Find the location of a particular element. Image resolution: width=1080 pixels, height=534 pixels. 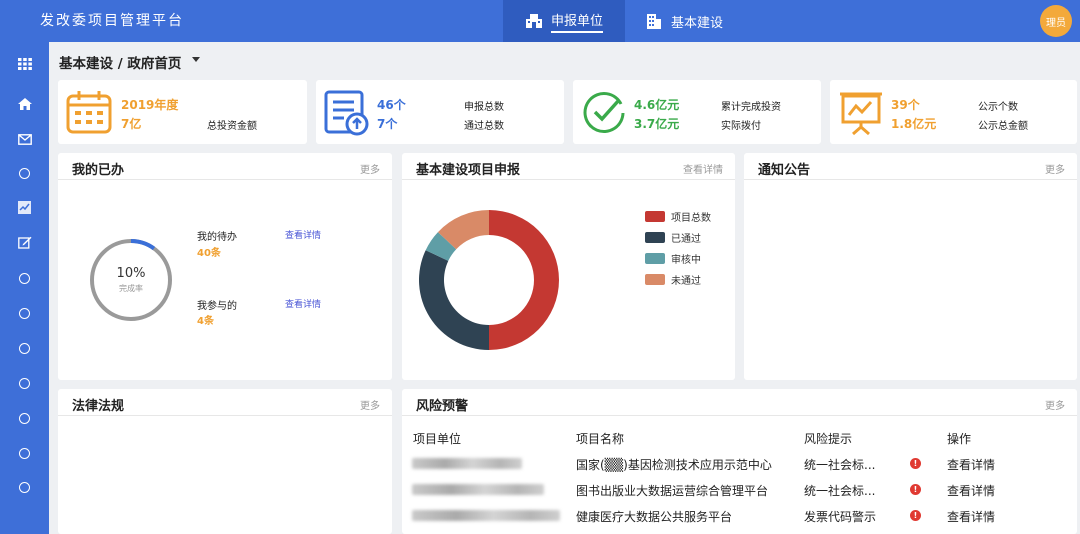

sidebar-item-mail is located at coordinates (24, 139).